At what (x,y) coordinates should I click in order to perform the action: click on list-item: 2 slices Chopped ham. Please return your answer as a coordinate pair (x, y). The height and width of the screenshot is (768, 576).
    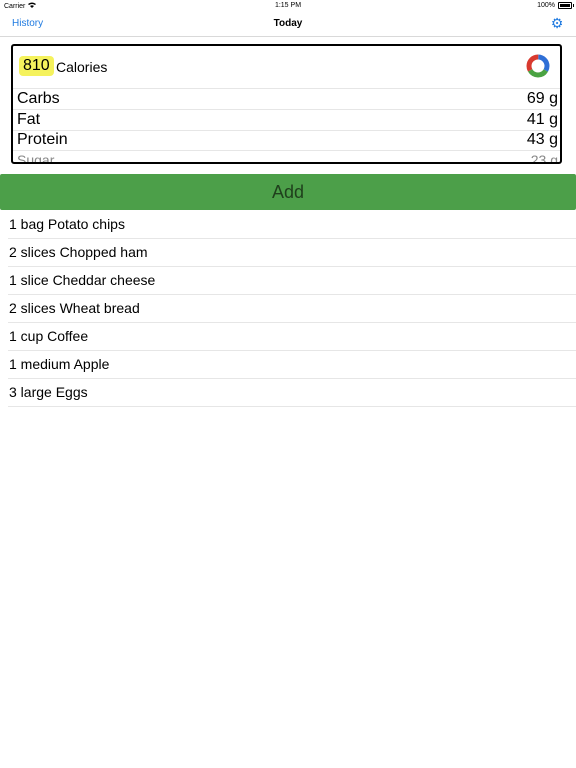
    Looking at the image, I should click on (292, 253).